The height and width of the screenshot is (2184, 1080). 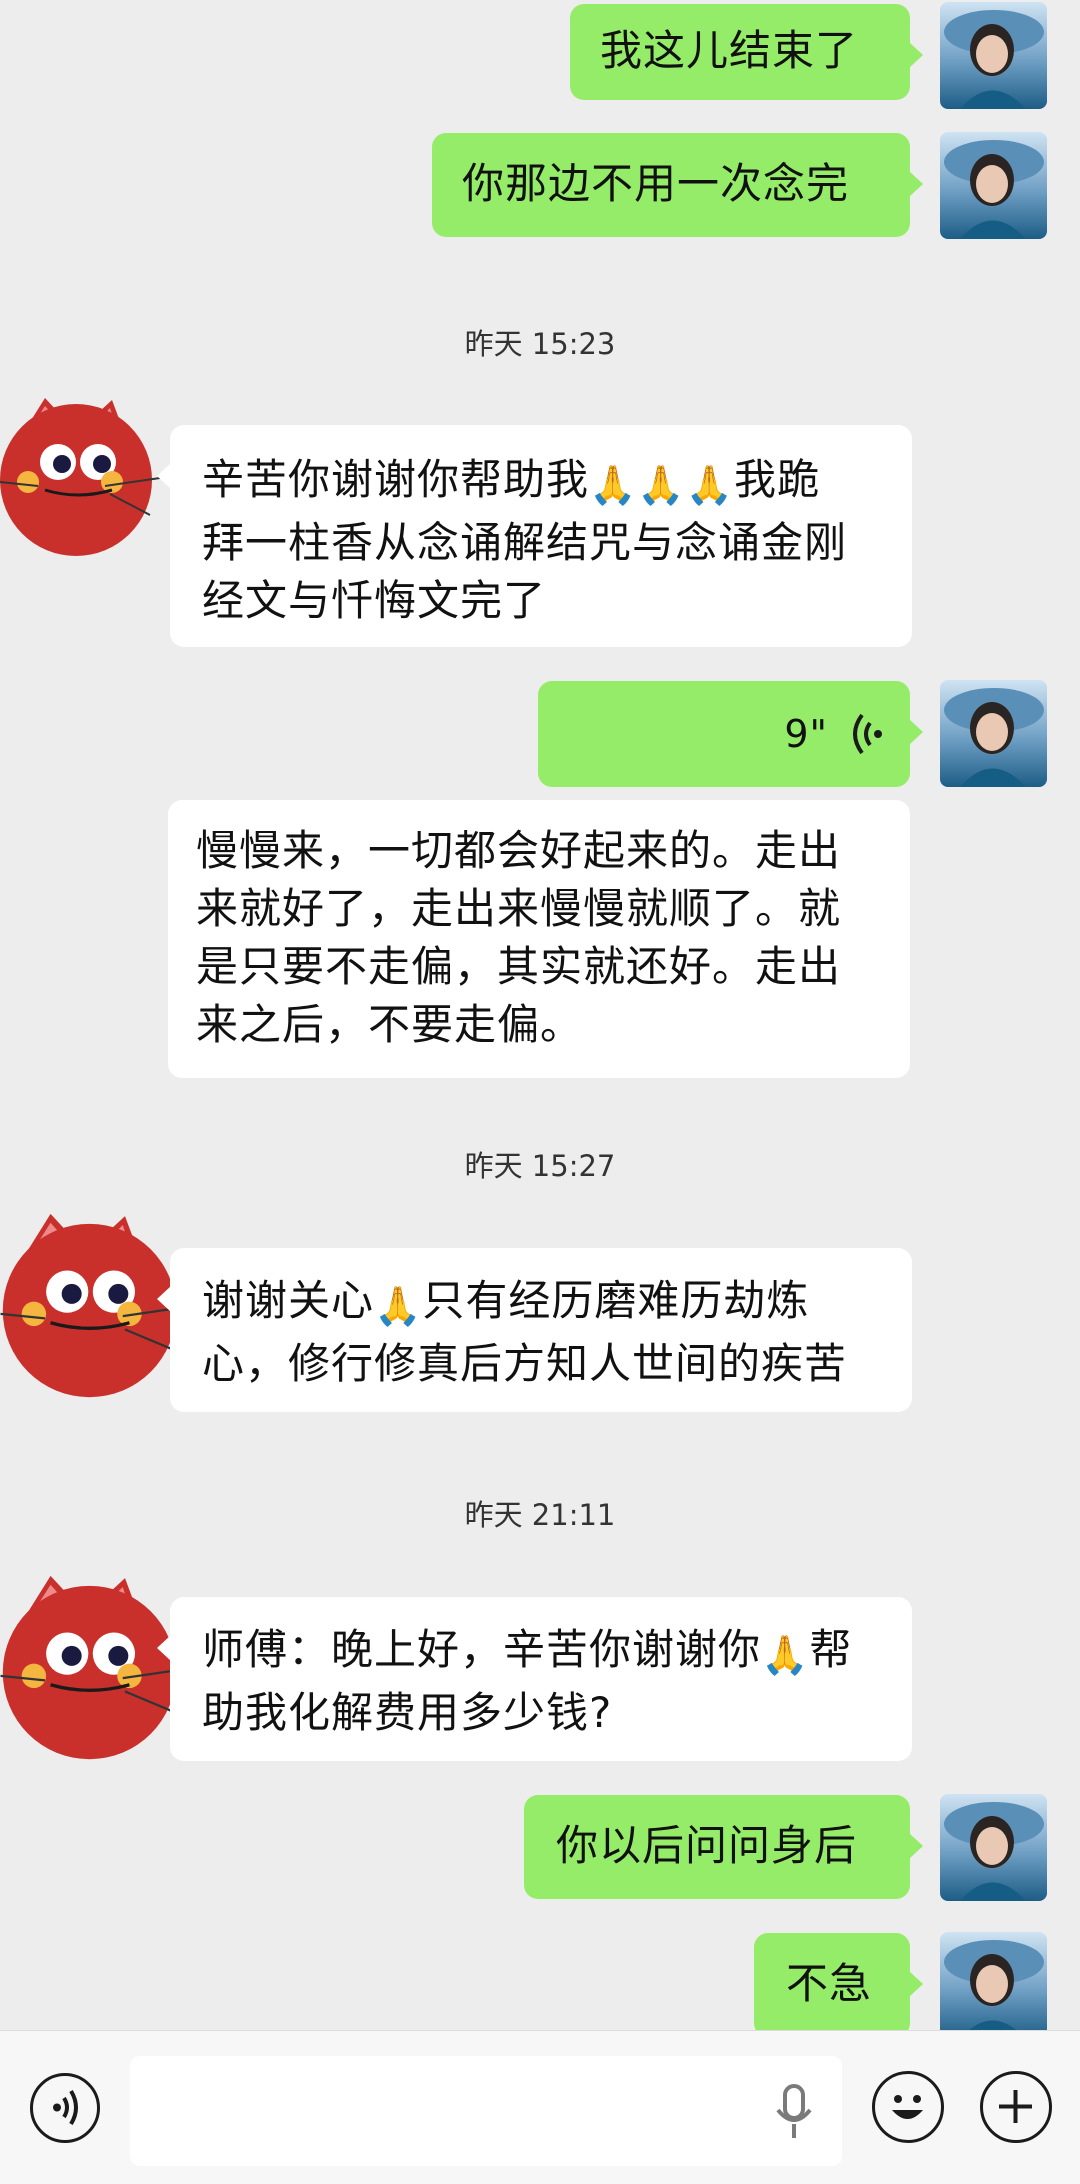 What do you see at coordinates (829, 1983) in the screenshot?
I see `message-text: 不急` at bounding box center [829, 1983].